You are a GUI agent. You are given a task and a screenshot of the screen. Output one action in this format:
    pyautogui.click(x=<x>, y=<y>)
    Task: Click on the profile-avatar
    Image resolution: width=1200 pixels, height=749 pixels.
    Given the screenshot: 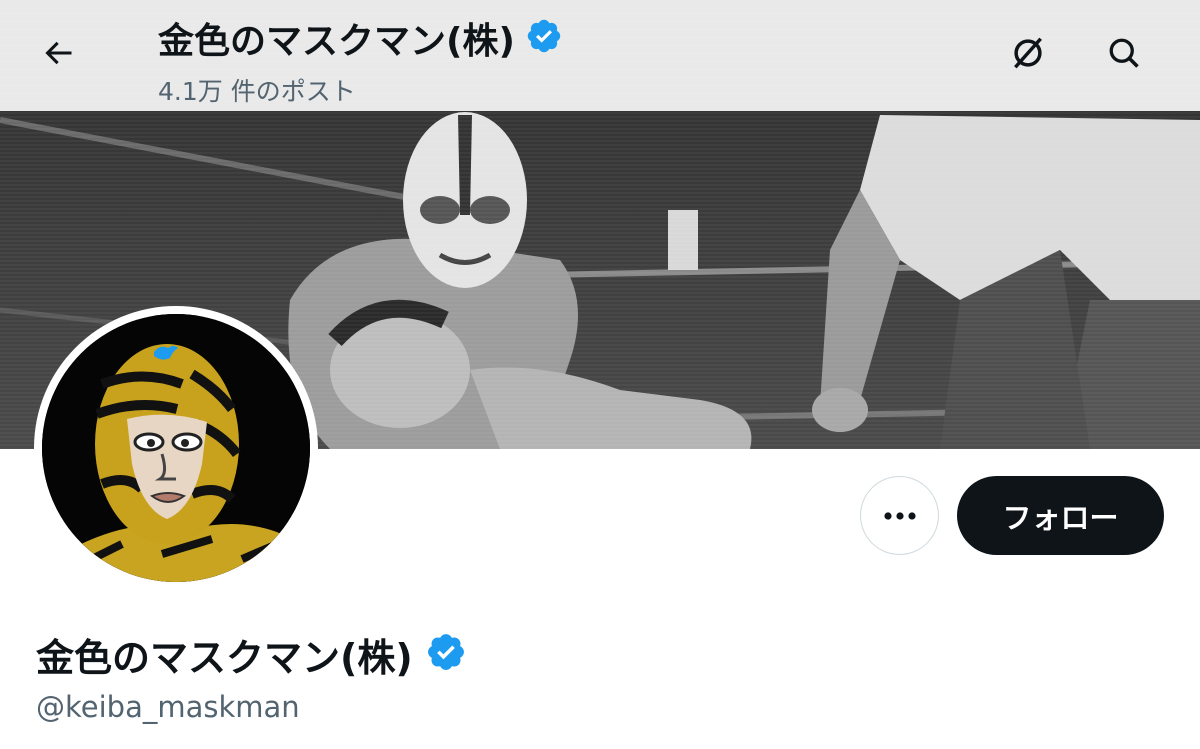 What is the action you would take?
    pyautogui.click(x=176, y=448)
    